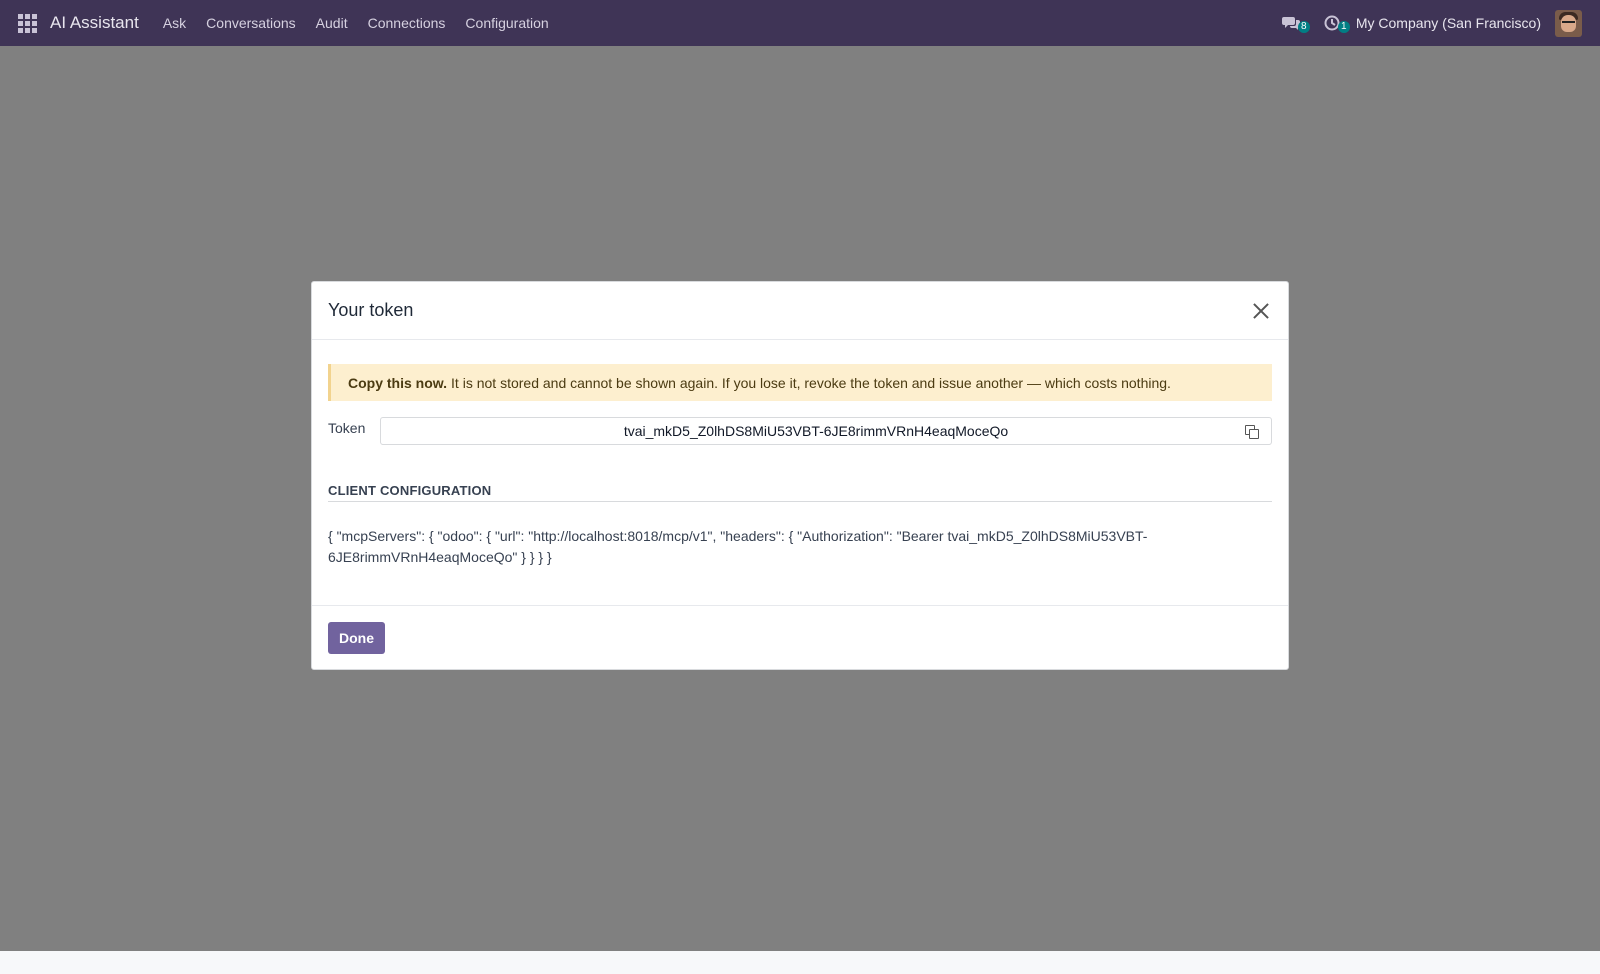  Describe the element at coordinates (800, 962) in the screenshot. I see `page-footer` at that location.